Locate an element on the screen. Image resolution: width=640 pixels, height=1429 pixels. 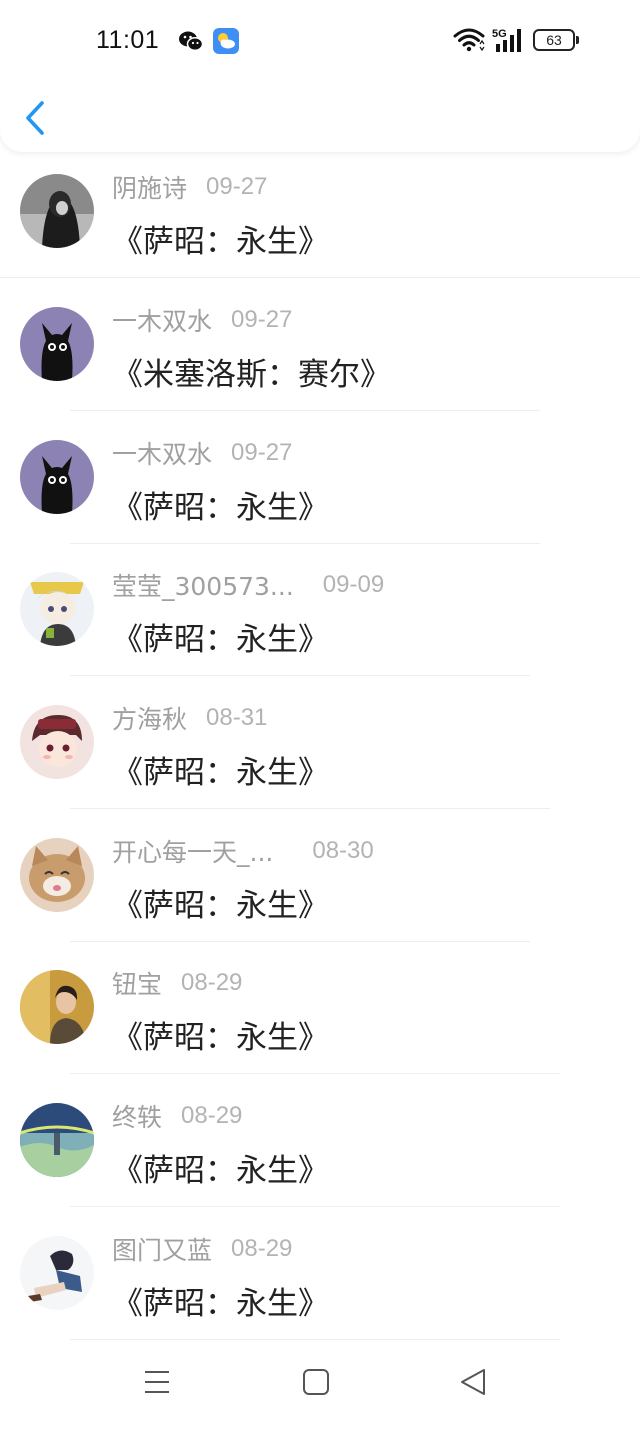
user-name: 终轶 is located at coordinates (137, 1116).